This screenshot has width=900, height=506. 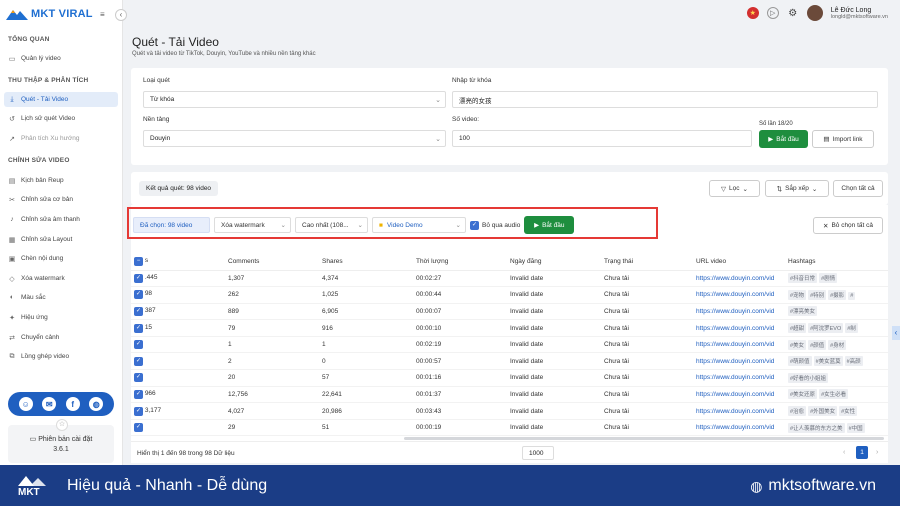 What do you see at coordinates (178, 262) in the screenshot?
I see `col-header-s: − s` at bounding box center [178, 262].